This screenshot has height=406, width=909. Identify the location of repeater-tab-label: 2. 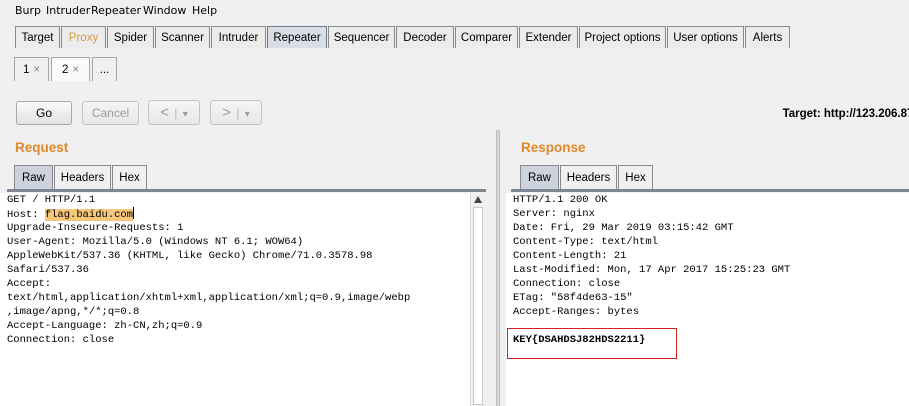
(65, 70).